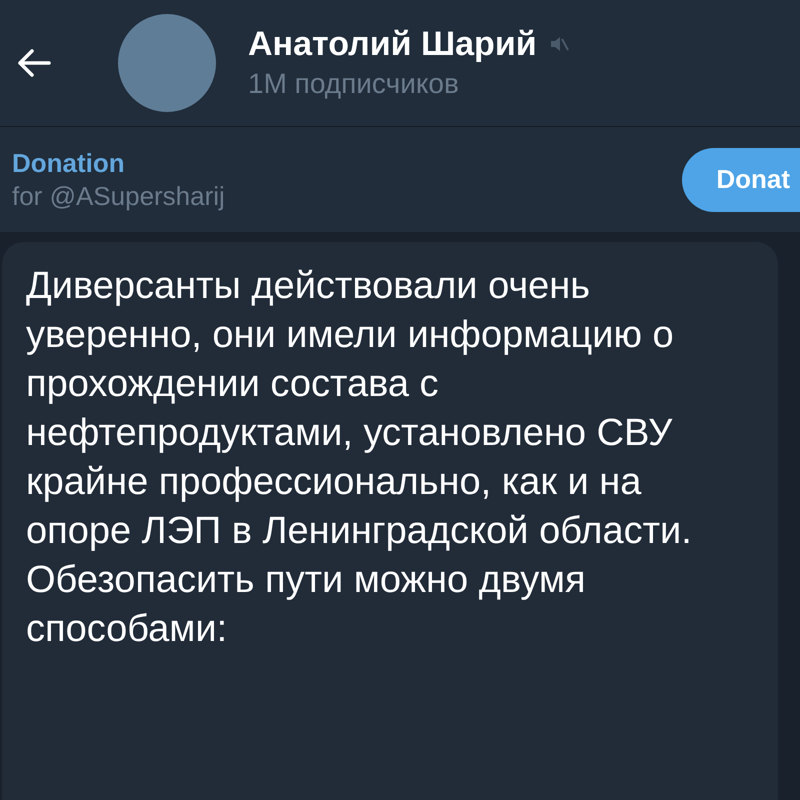 This screenshot has height=800, width=800. Describe the element at coordinates (118, 196) in the screenshot. I see `pinned-subtitle: for @ASupersharij` at that location.